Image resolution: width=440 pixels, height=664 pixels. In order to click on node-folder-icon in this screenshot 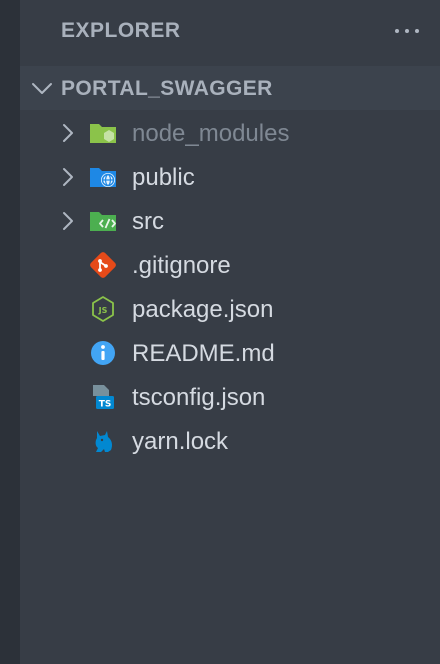, I will do `click(103, 133)`.